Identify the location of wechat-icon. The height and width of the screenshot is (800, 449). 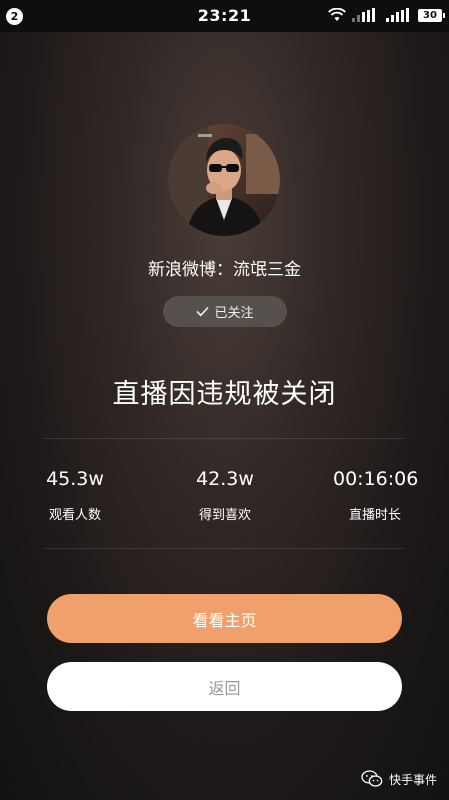
(372, 778).